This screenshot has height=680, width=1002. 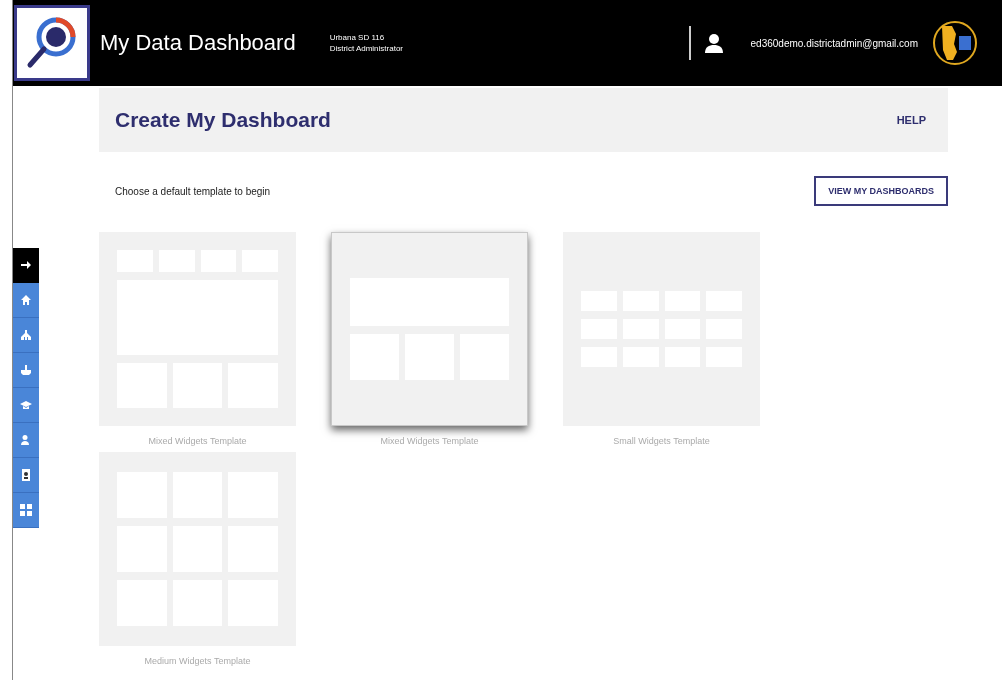 What do you see at coordinates (198, 43) in the screenshot?
I see `app-title: My Data Dashboard` at bounding box center [198, 43].